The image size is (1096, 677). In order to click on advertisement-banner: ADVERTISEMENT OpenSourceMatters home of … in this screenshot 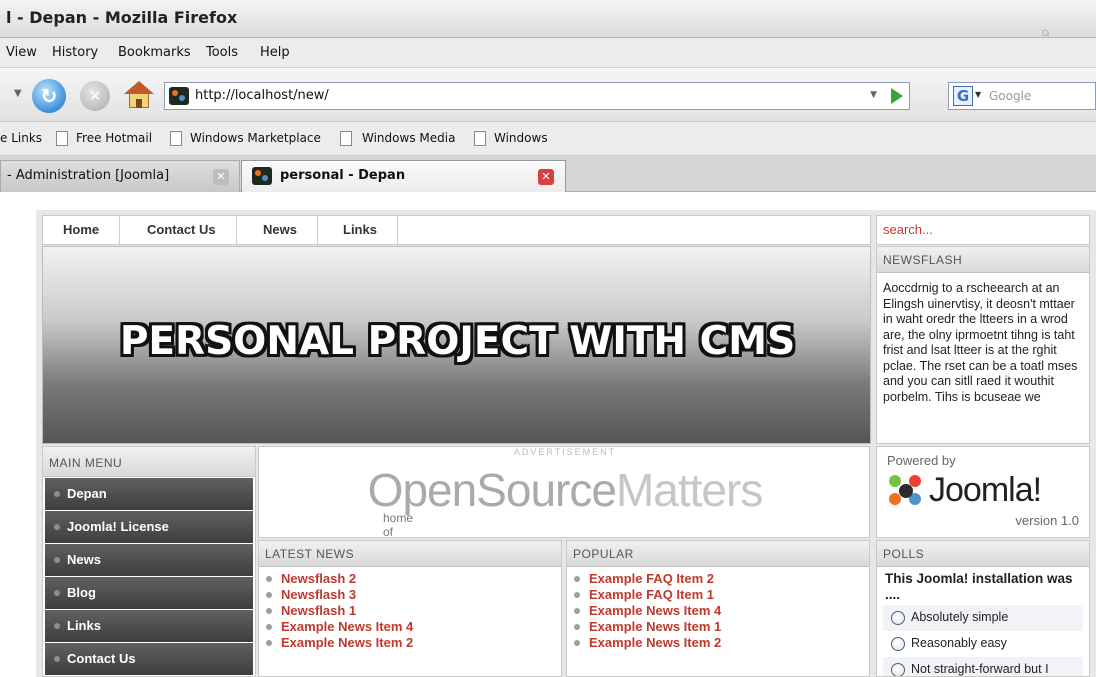, I will do `click(564, 499)`.